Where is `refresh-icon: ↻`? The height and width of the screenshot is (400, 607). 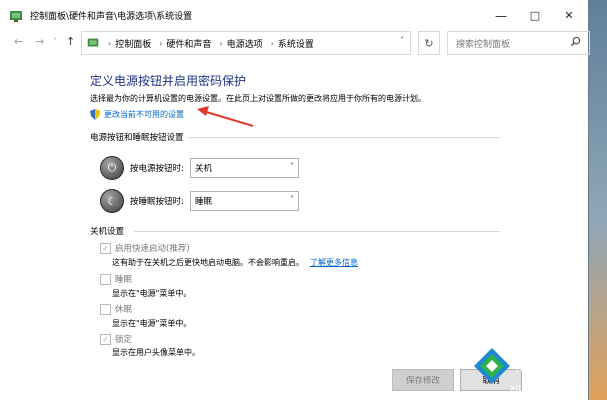
refresh-icon: ↻ is located at coordinates (429, 43).